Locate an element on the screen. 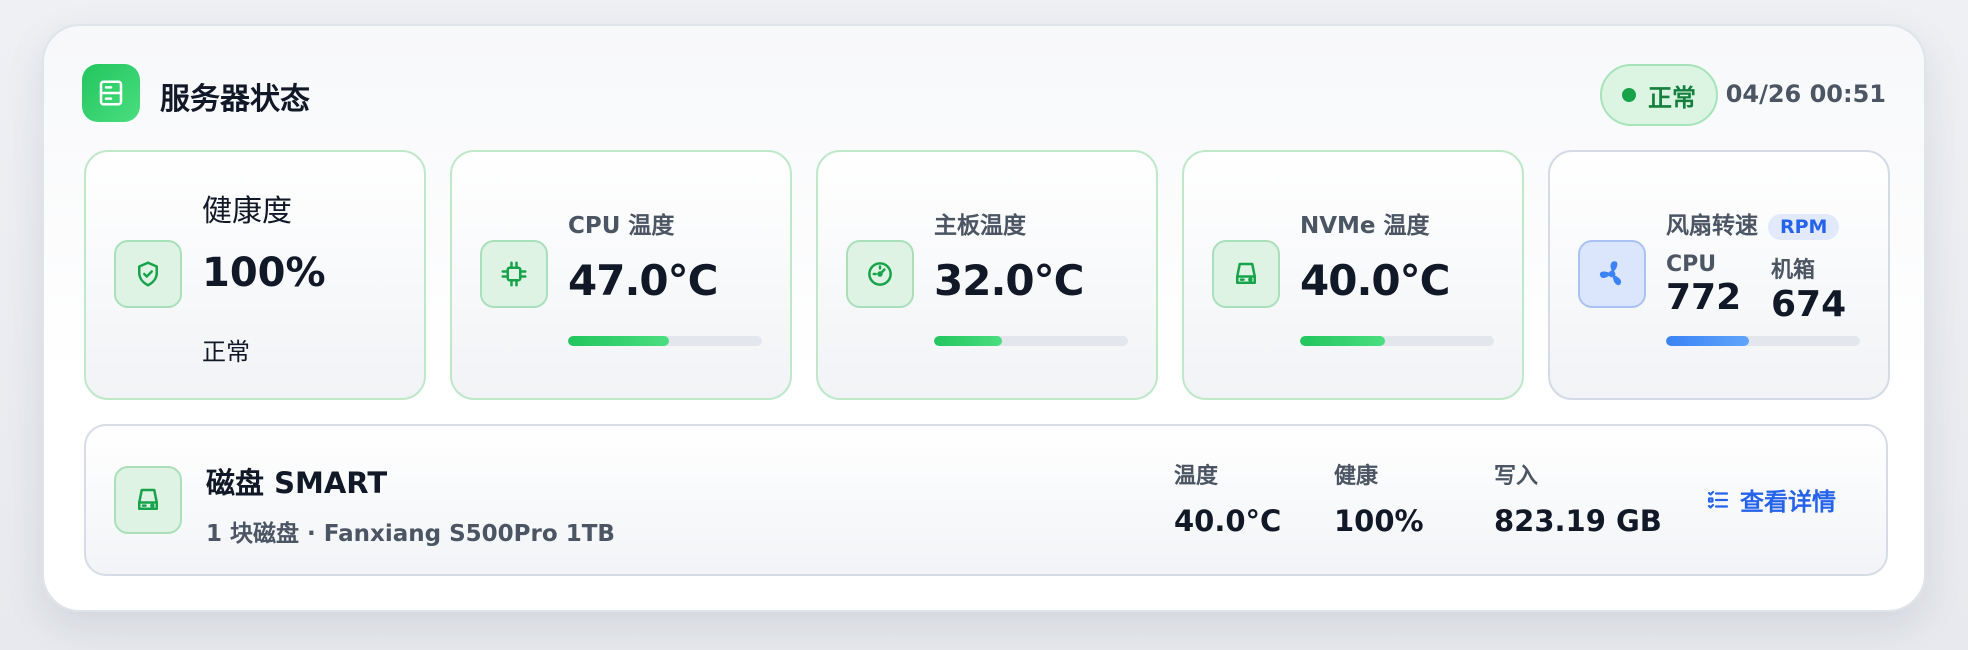 The height and width of the screenshot is (650, 1968). disk-health-stat: 健康 100% is located at coordinates (1379, 498).